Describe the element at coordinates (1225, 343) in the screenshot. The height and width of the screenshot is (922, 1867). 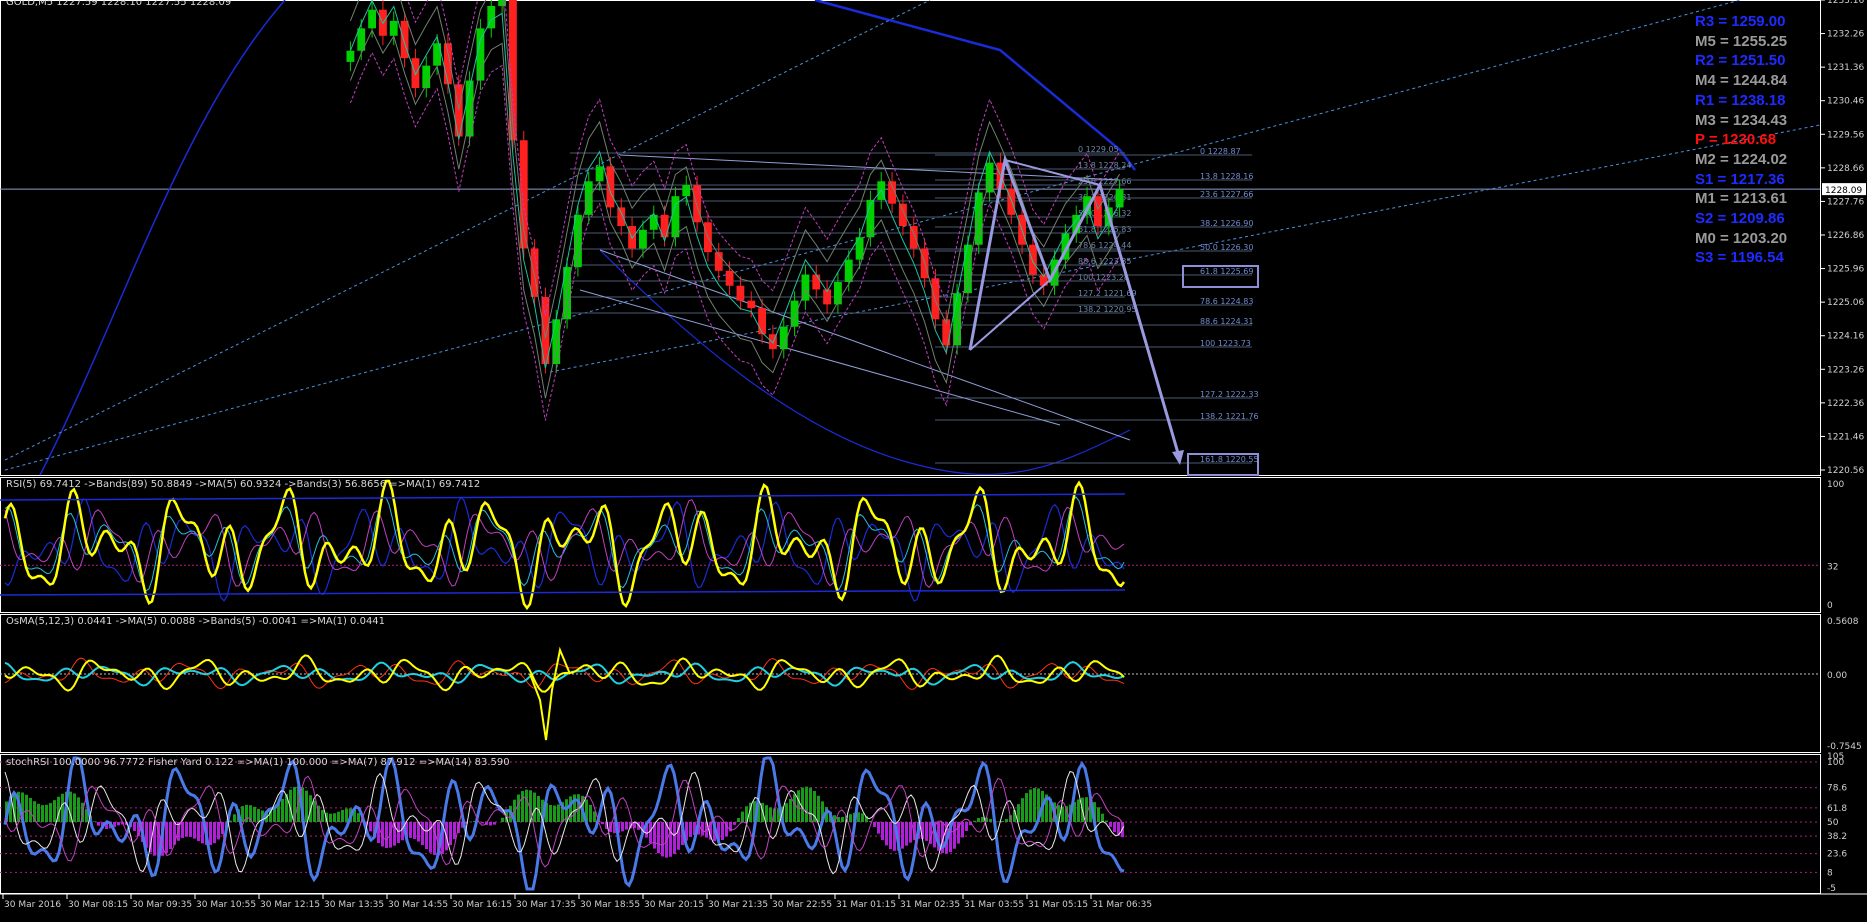
I see `fib-b-label: 100 1223.73` at that location.